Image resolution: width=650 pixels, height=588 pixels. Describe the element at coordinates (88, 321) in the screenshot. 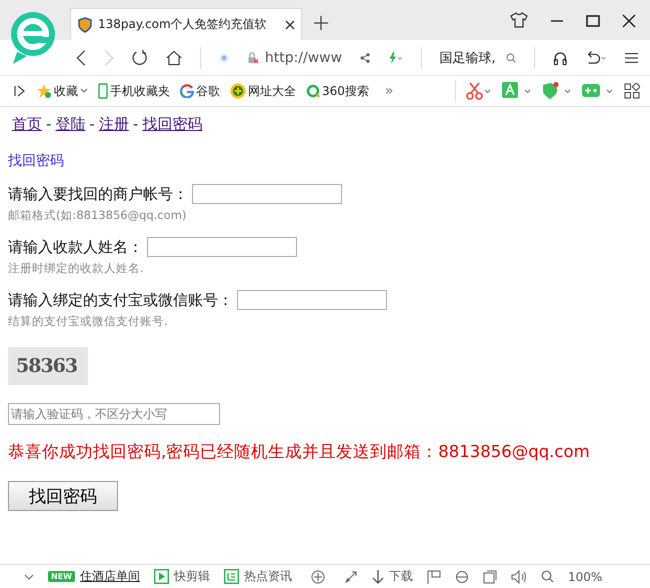

I see `field-hint: 结算的支付宝或微信支付账号.` at that location.